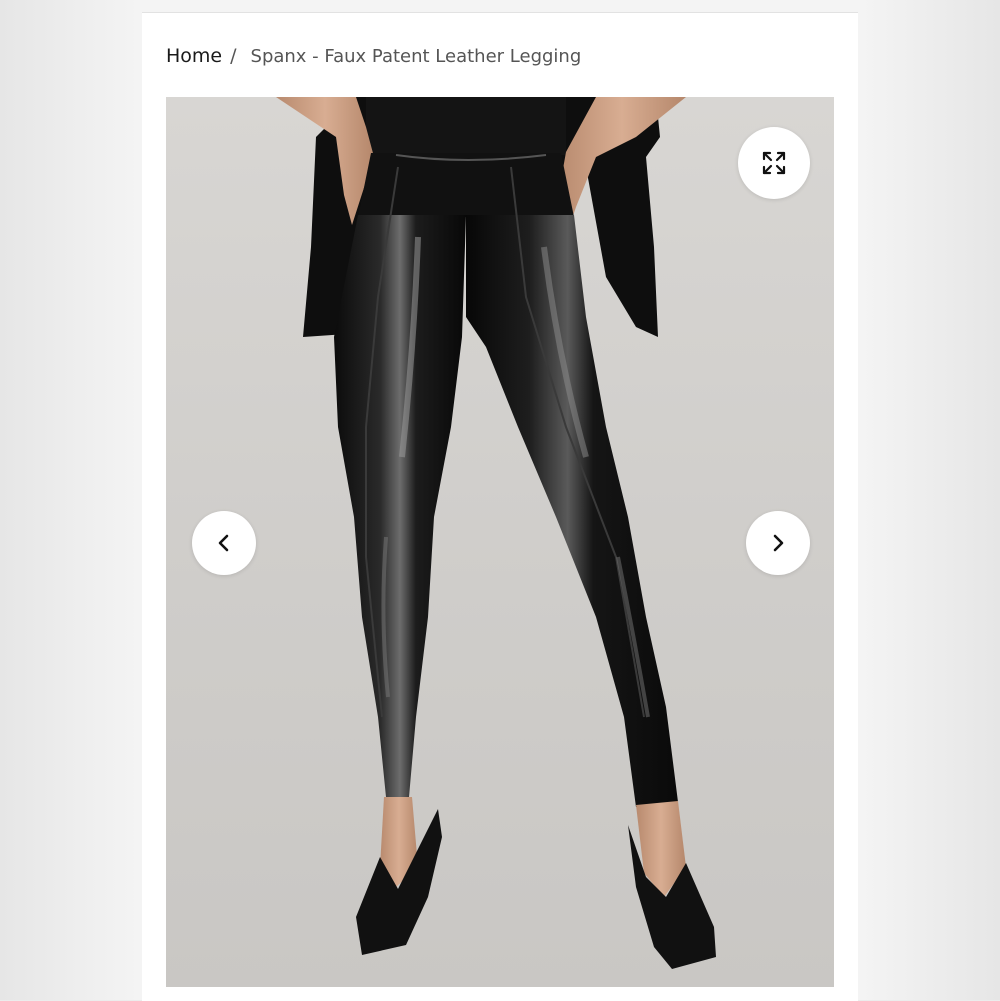  Describe the element at coordinates (194, 56) in the screenshot. I see `breadcrumb-home-link: Home` at that location.